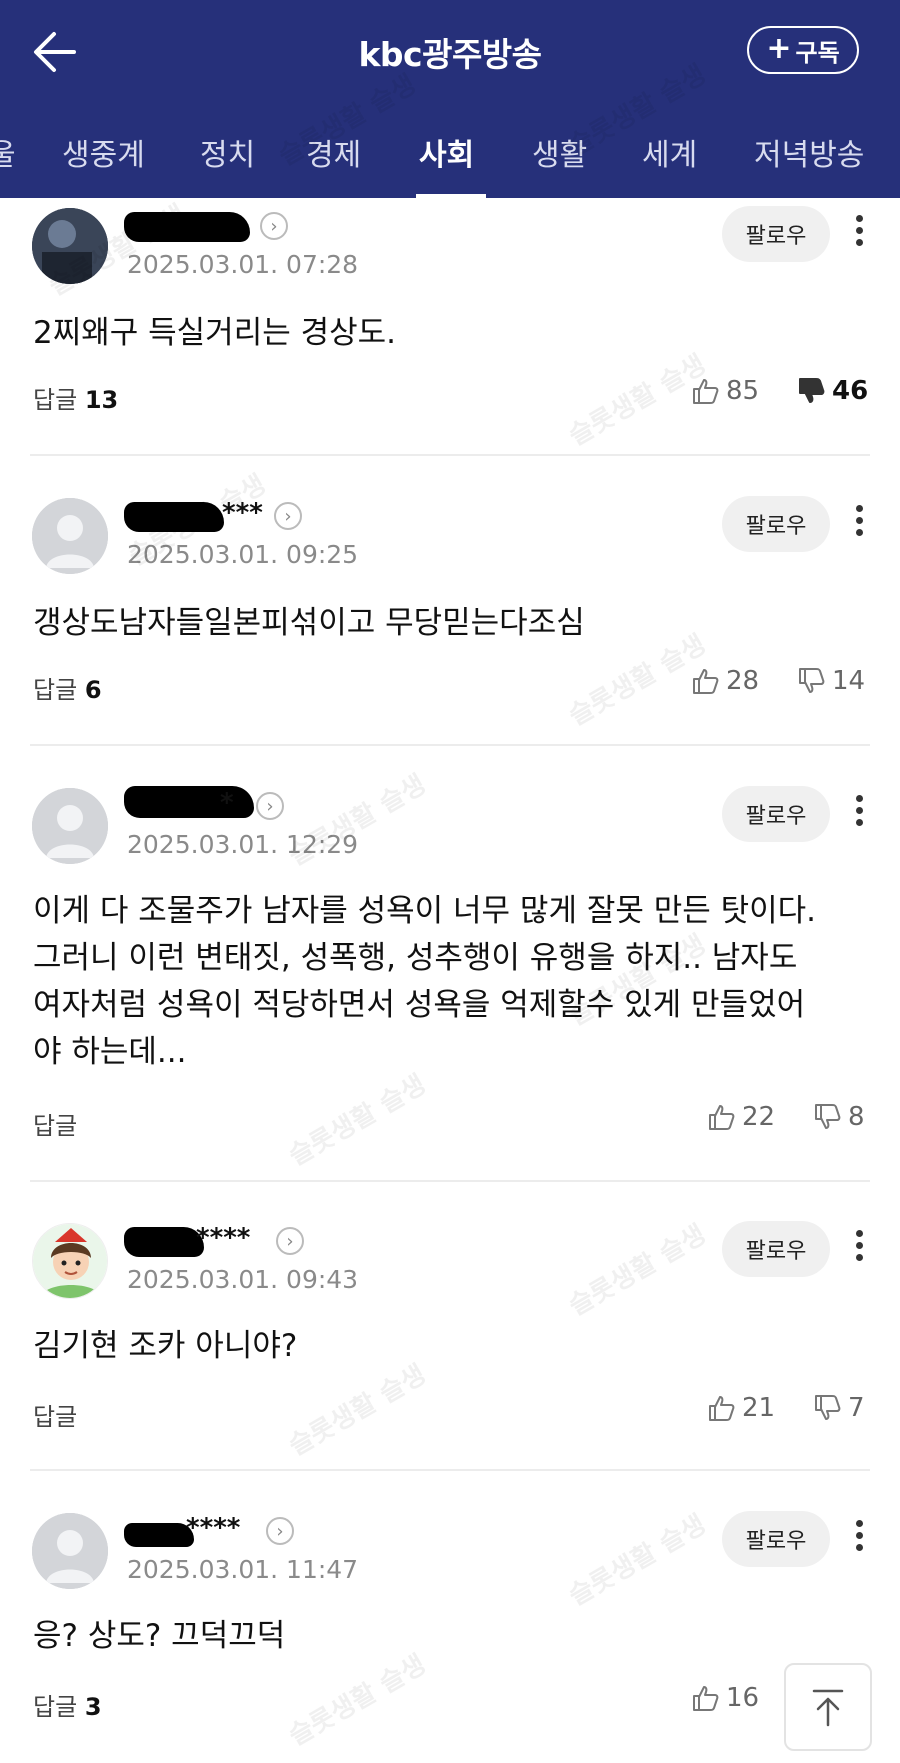 The width and height of the screenshot is (900, 1763). What do you see at coordinates (724, 681) in the screenshot?
I see `like-button: 28` at bounding box center [724, 681].